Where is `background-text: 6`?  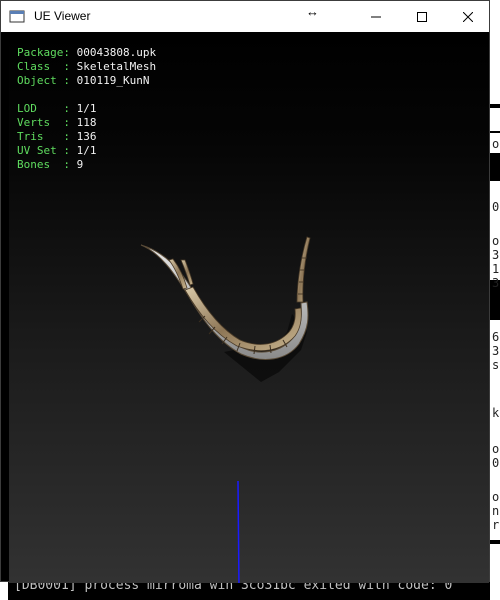 background-text: 6 is located at coordinates (496, 337).